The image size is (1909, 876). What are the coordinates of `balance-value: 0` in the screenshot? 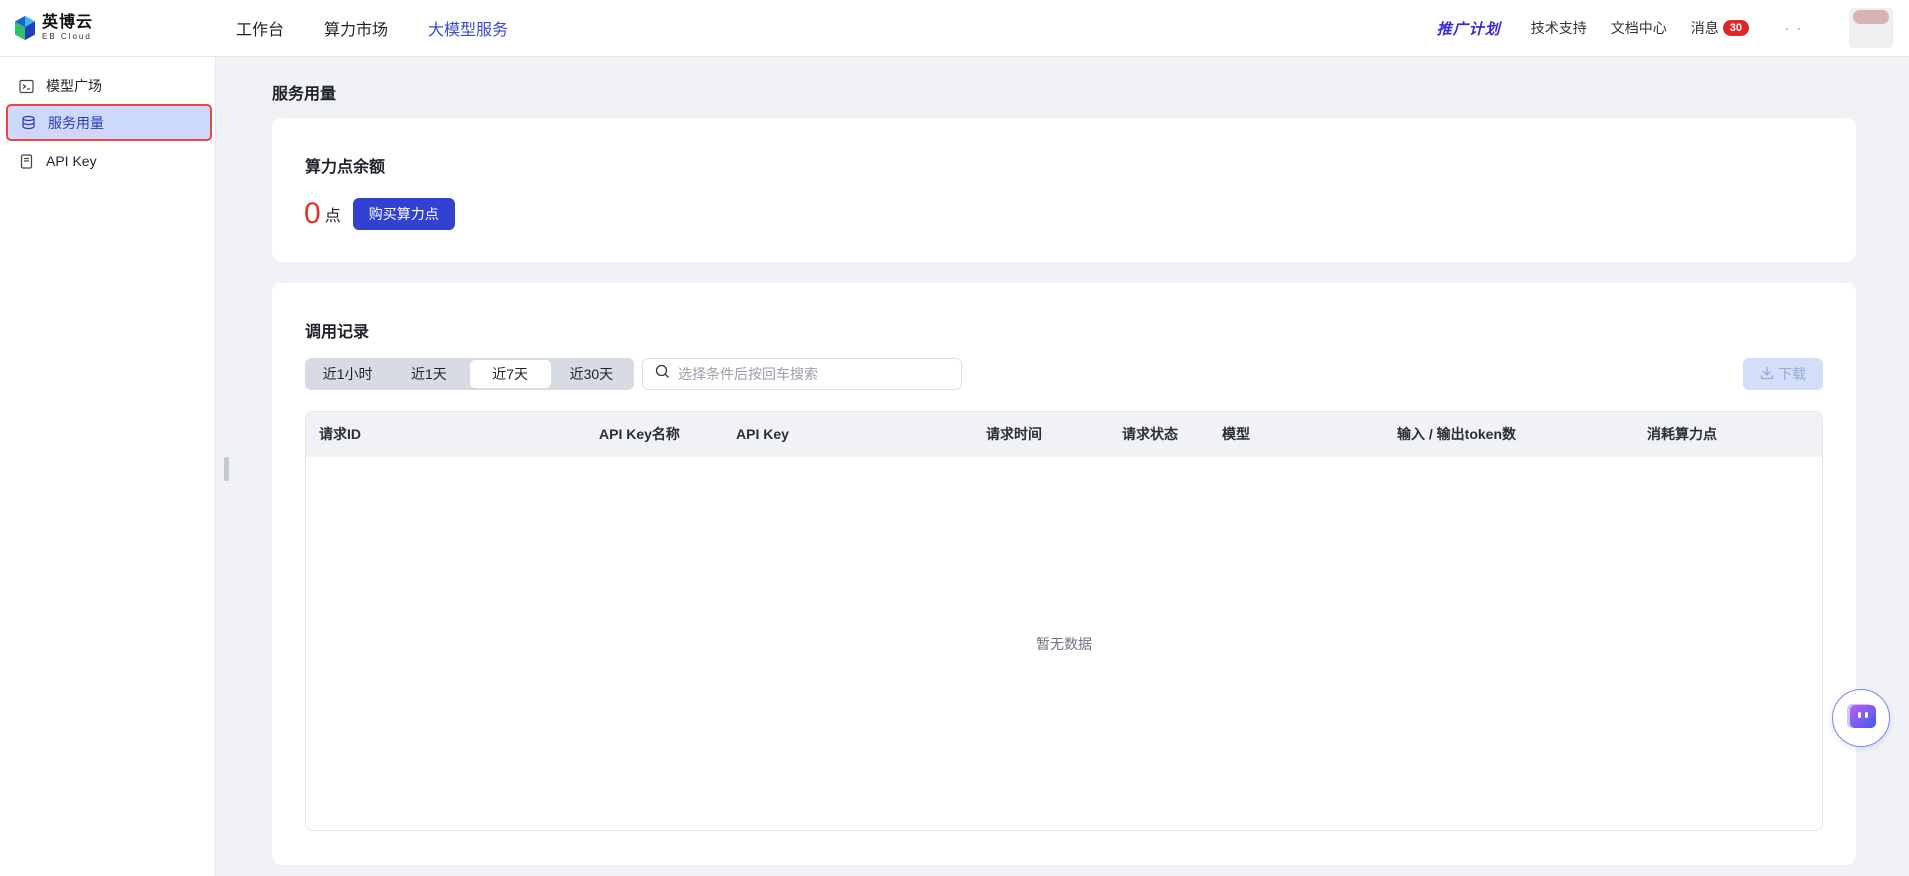 It's located at (312, 213).